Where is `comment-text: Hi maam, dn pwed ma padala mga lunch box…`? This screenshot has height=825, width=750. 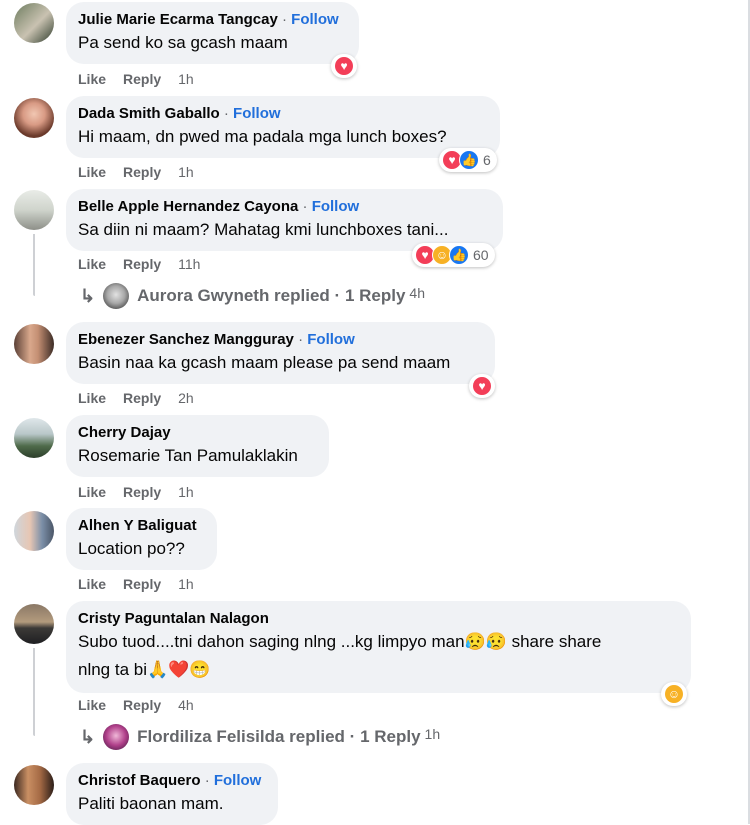
comment-text: Hi maam, dn pwed ma padala mga lunch box… is located at coordinates (262, 136).